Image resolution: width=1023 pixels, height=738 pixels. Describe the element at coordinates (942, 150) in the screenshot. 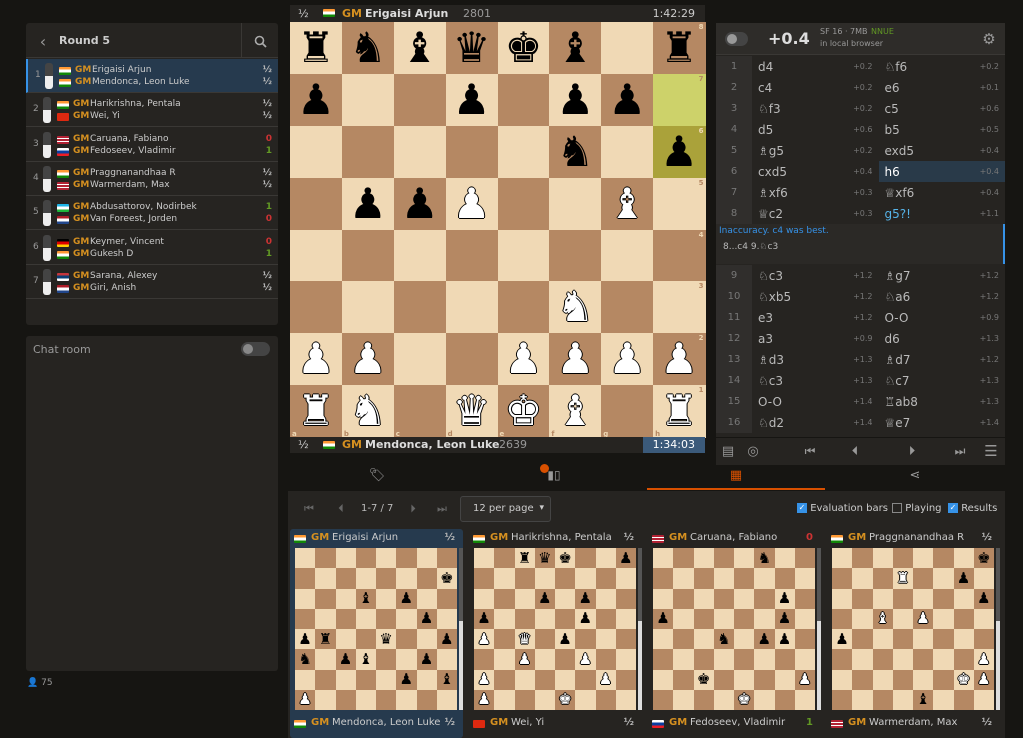

I see `move-black: exd5 +0.4` at that location.